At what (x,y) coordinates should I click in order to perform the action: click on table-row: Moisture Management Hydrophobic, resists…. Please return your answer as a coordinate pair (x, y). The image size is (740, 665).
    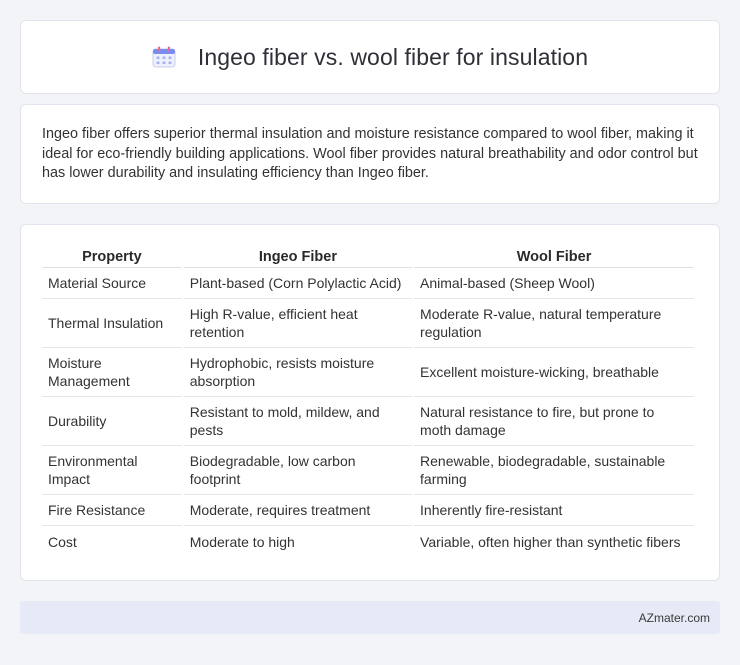
    Looking at the image, I should click on (368, 372).